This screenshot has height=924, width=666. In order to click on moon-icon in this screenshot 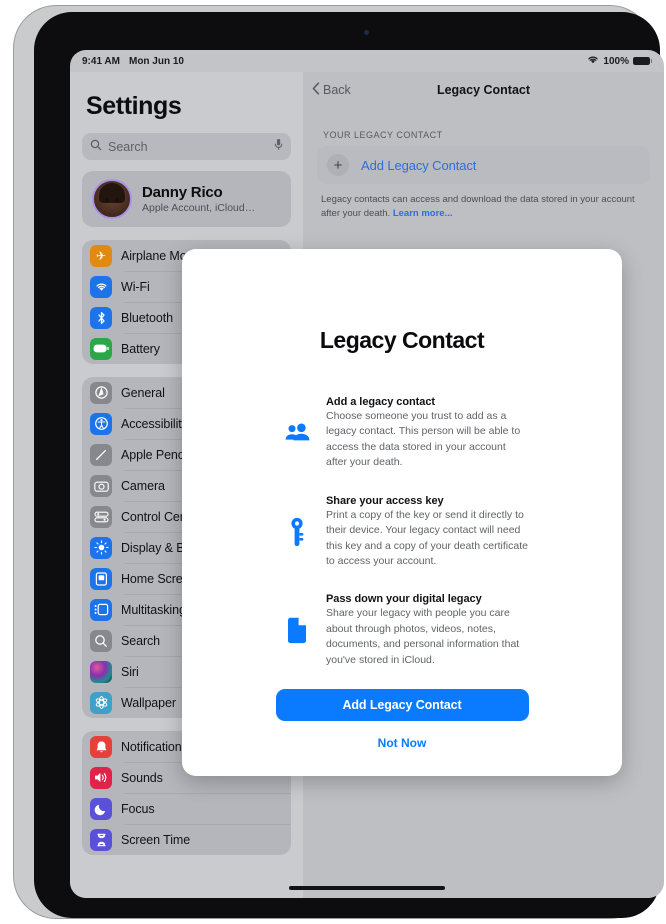, I will do `click(101, 808)`.